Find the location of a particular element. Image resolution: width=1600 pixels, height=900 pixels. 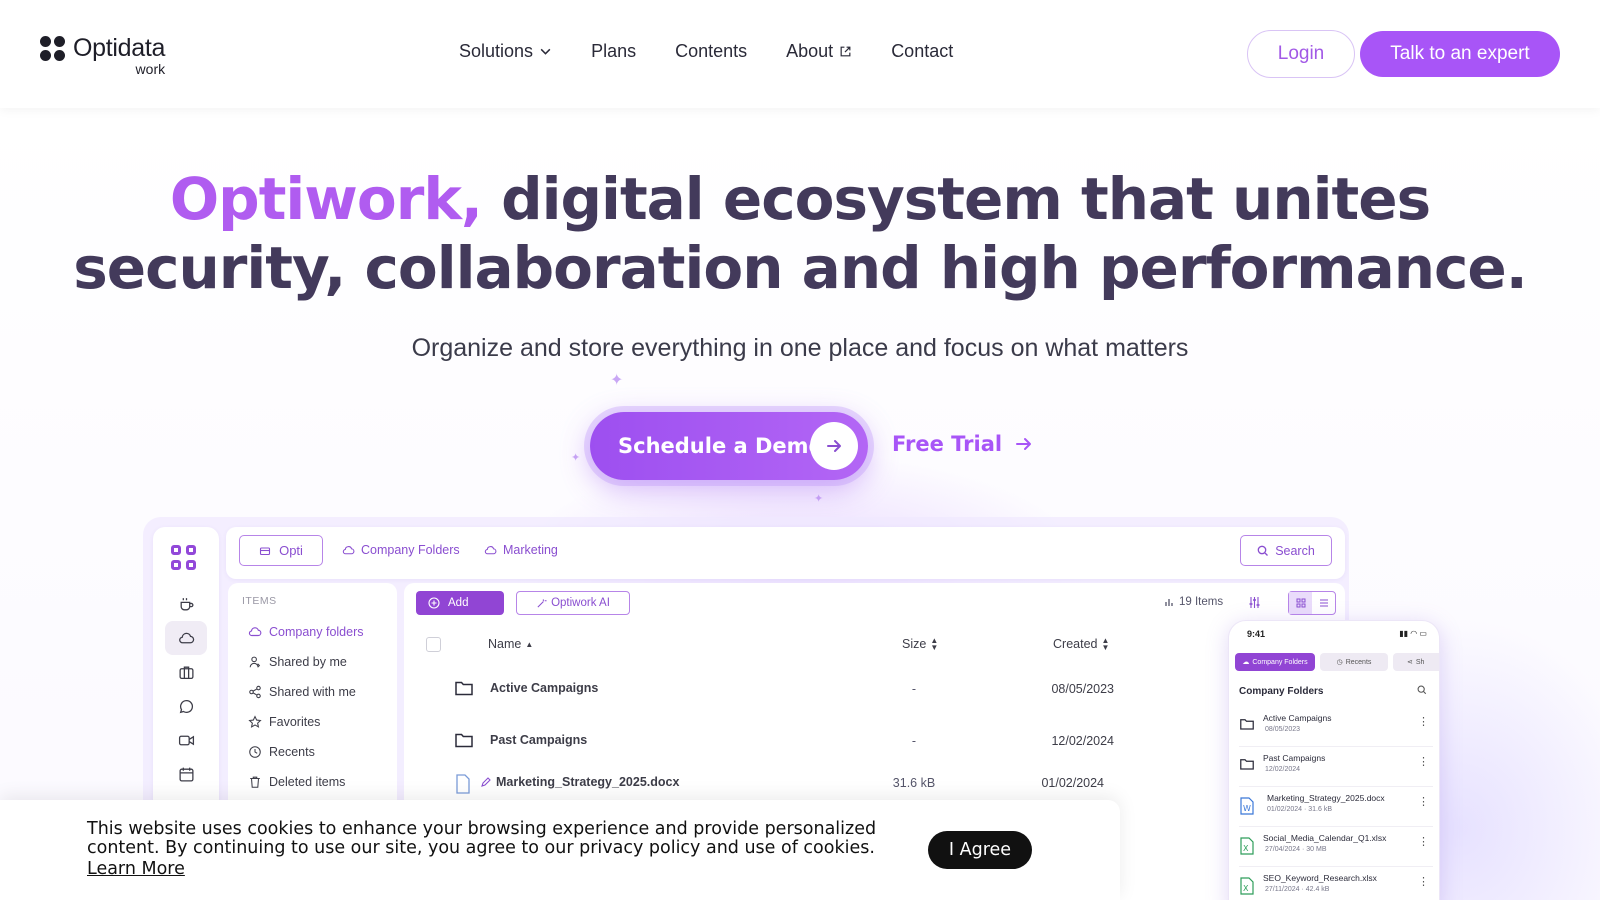

column-header-name: Name ▲ is located at coordinates (510, 644).